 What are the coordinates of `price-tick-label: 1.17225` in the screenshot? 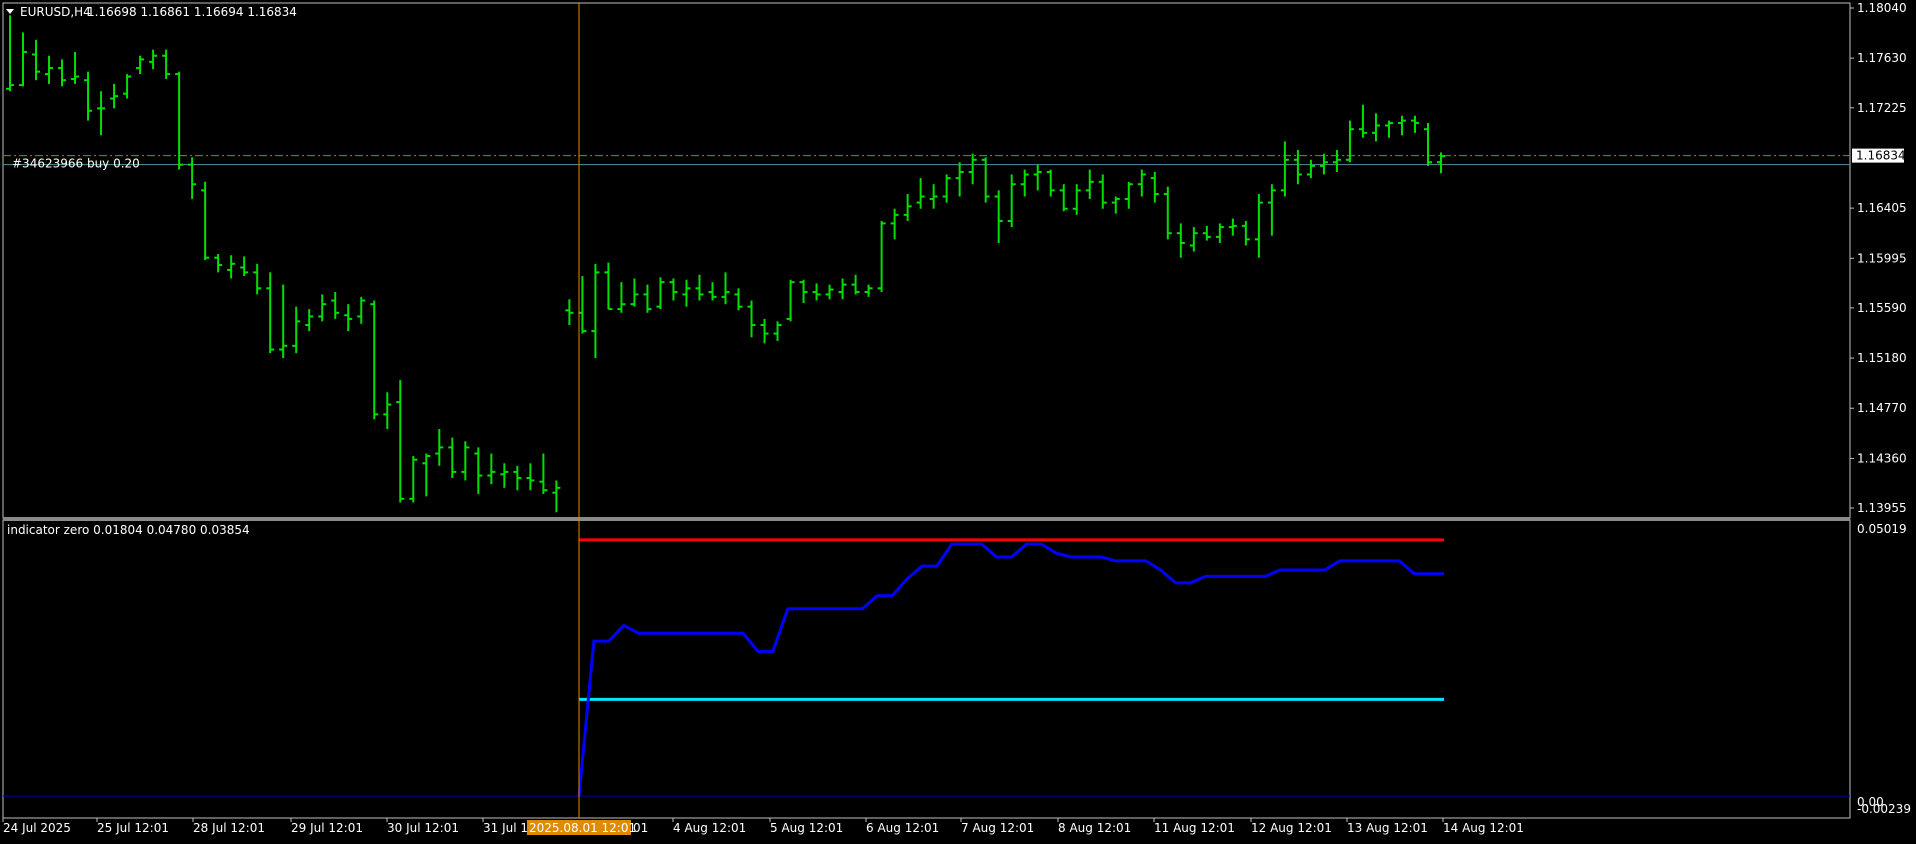 It's located at (1882, 108).